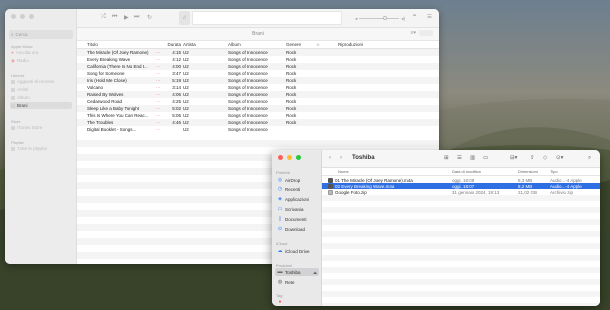  What do you see at coordinates (258, 34) in the screenshot?
I see `view-title: Brani` at bounding box center [258, 34].